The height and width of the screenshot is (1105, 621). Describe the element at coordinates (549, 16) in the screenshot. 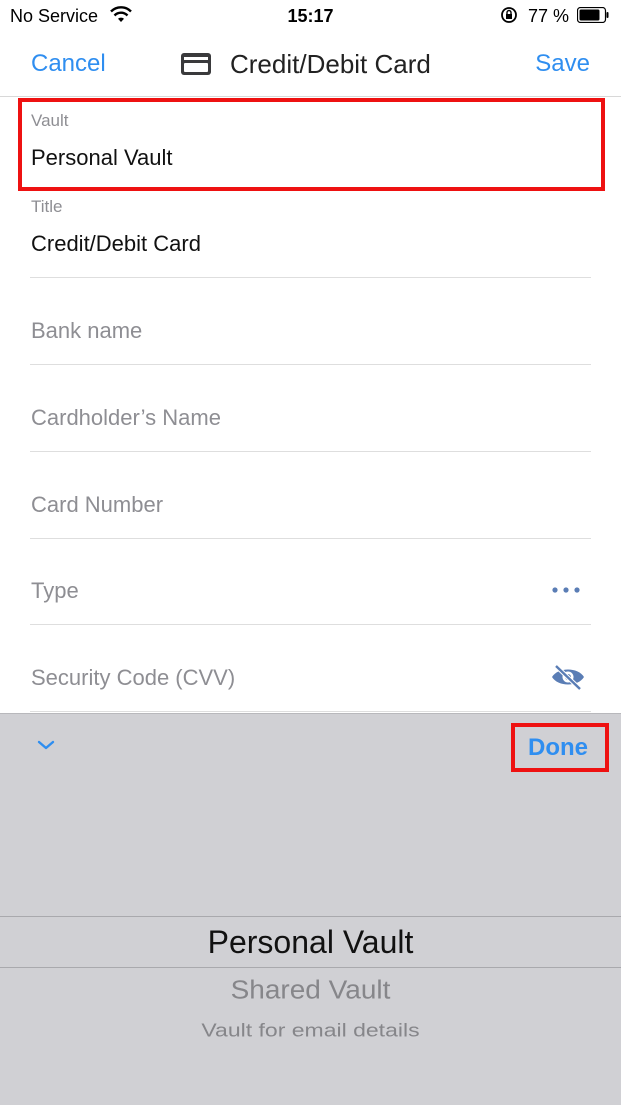

I see `battery-percent: 77 %` at that location.